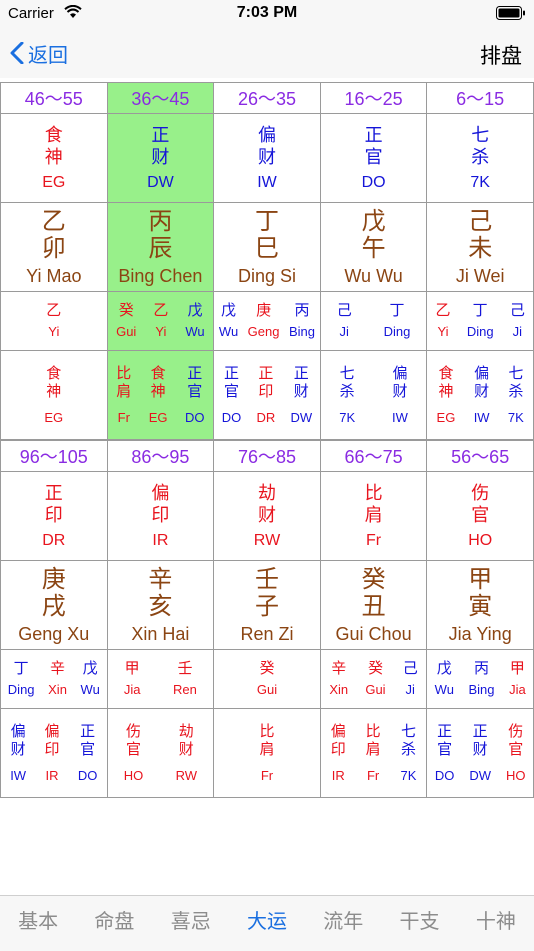 Image resolution: width=534 pixels, height=951 pixels. Describe the element at coordinates (267, 605) in the screenshot. I see `pillar-cell: 壬子 Ren Zi` at that location.